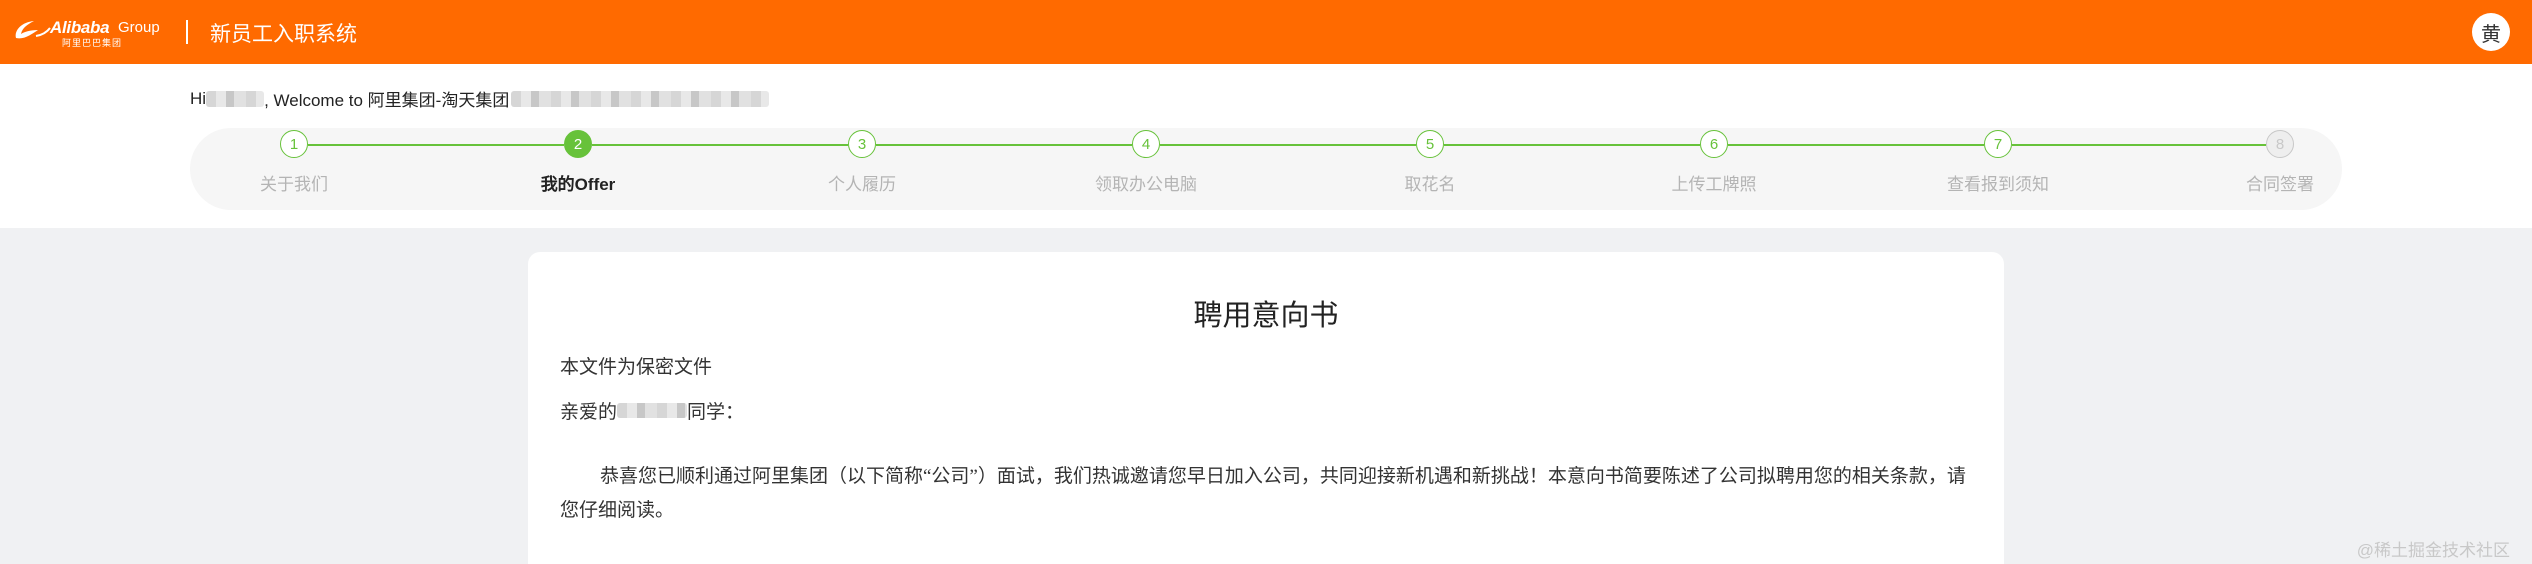  Describe the element at coordinates (1146, 169) in the screenshot. I see `step-4: 4 领取办公电脑` at that location.